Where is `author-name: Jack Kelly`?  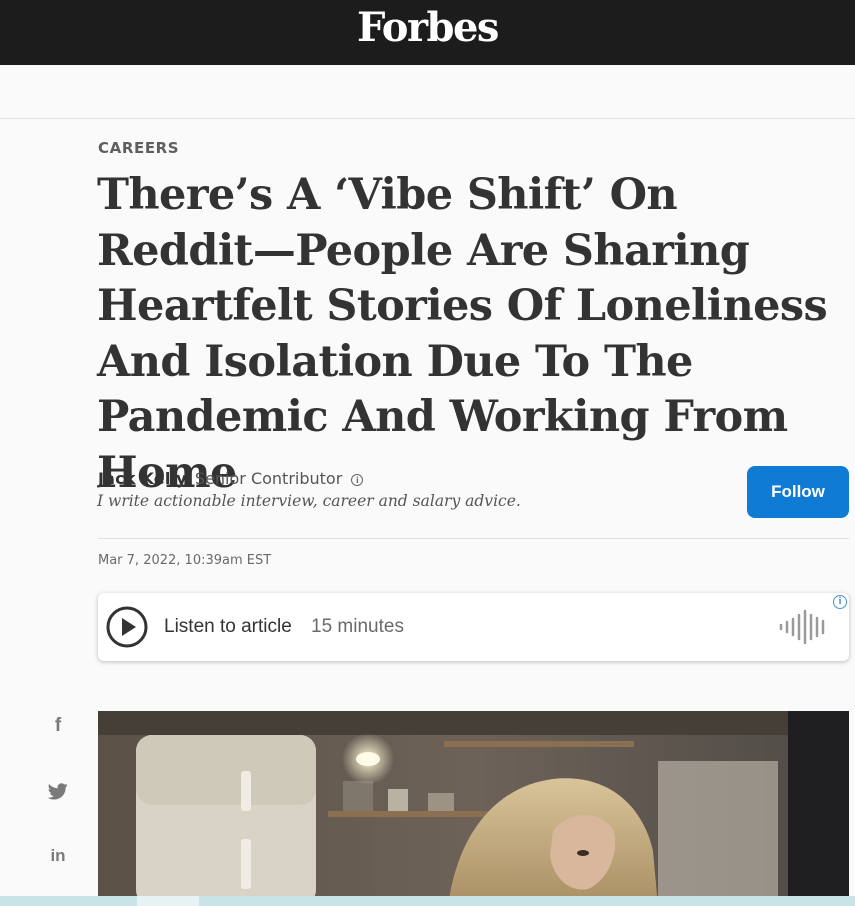 author-name: Jack Kelly is located at coordinates (142, 478).